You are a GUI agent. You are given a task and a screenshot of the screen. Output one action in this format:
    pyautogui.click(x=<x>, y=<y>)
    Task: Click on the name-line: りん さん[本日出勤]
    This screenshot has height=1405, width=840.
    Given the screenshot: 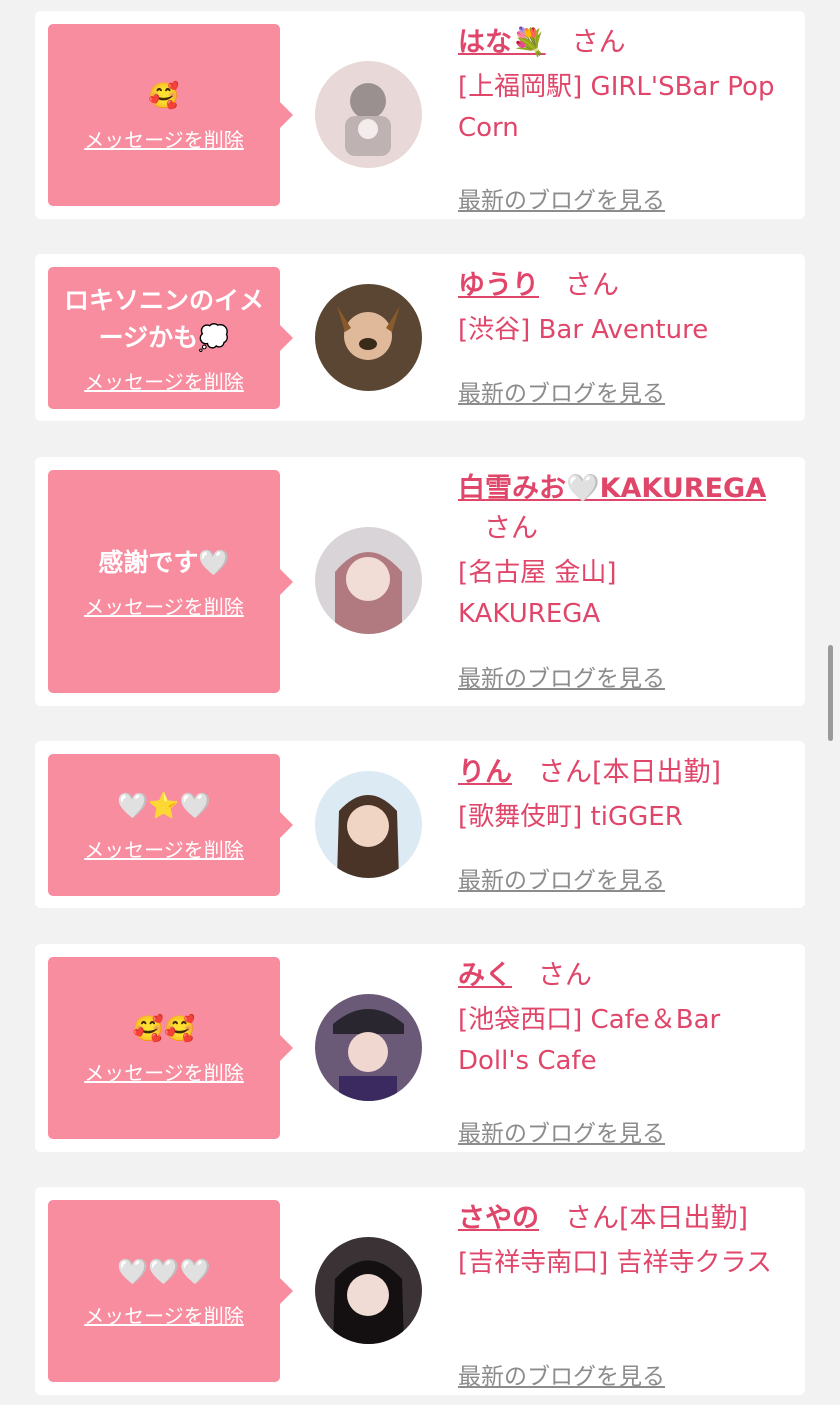 What is the action you would take?
    pyautogui.click(x=623, y=773)
    